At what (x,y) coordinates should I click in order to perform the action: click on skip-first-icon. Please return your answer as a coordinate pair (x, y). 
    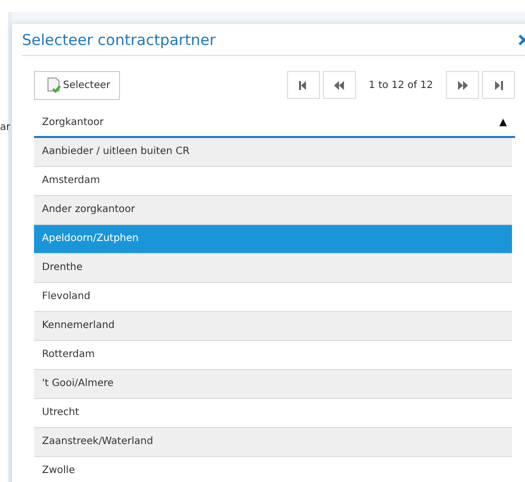
    Looking at the image, I should click on (303, 85).